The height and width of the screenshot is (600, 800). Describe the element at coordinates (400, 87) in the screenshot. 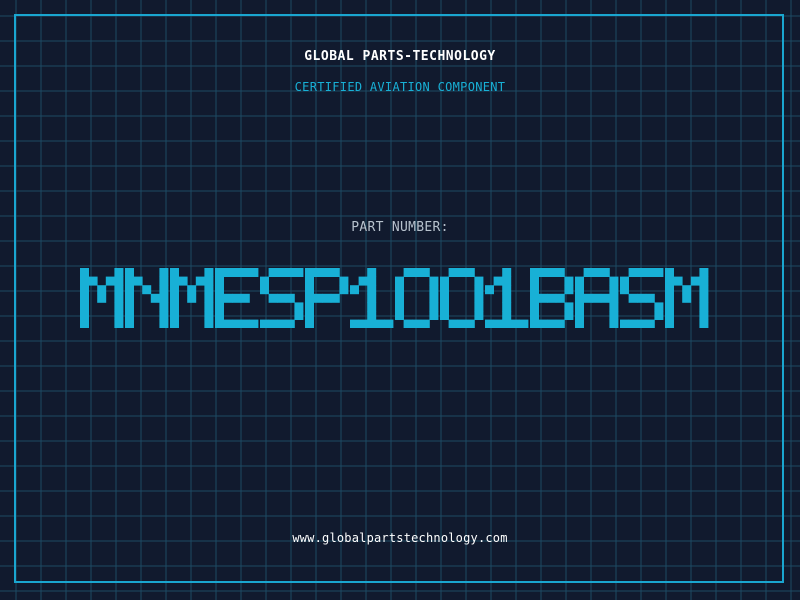

I see `certification-subtitle: CERTIFIED AVIATION COMPONENT` at that location.